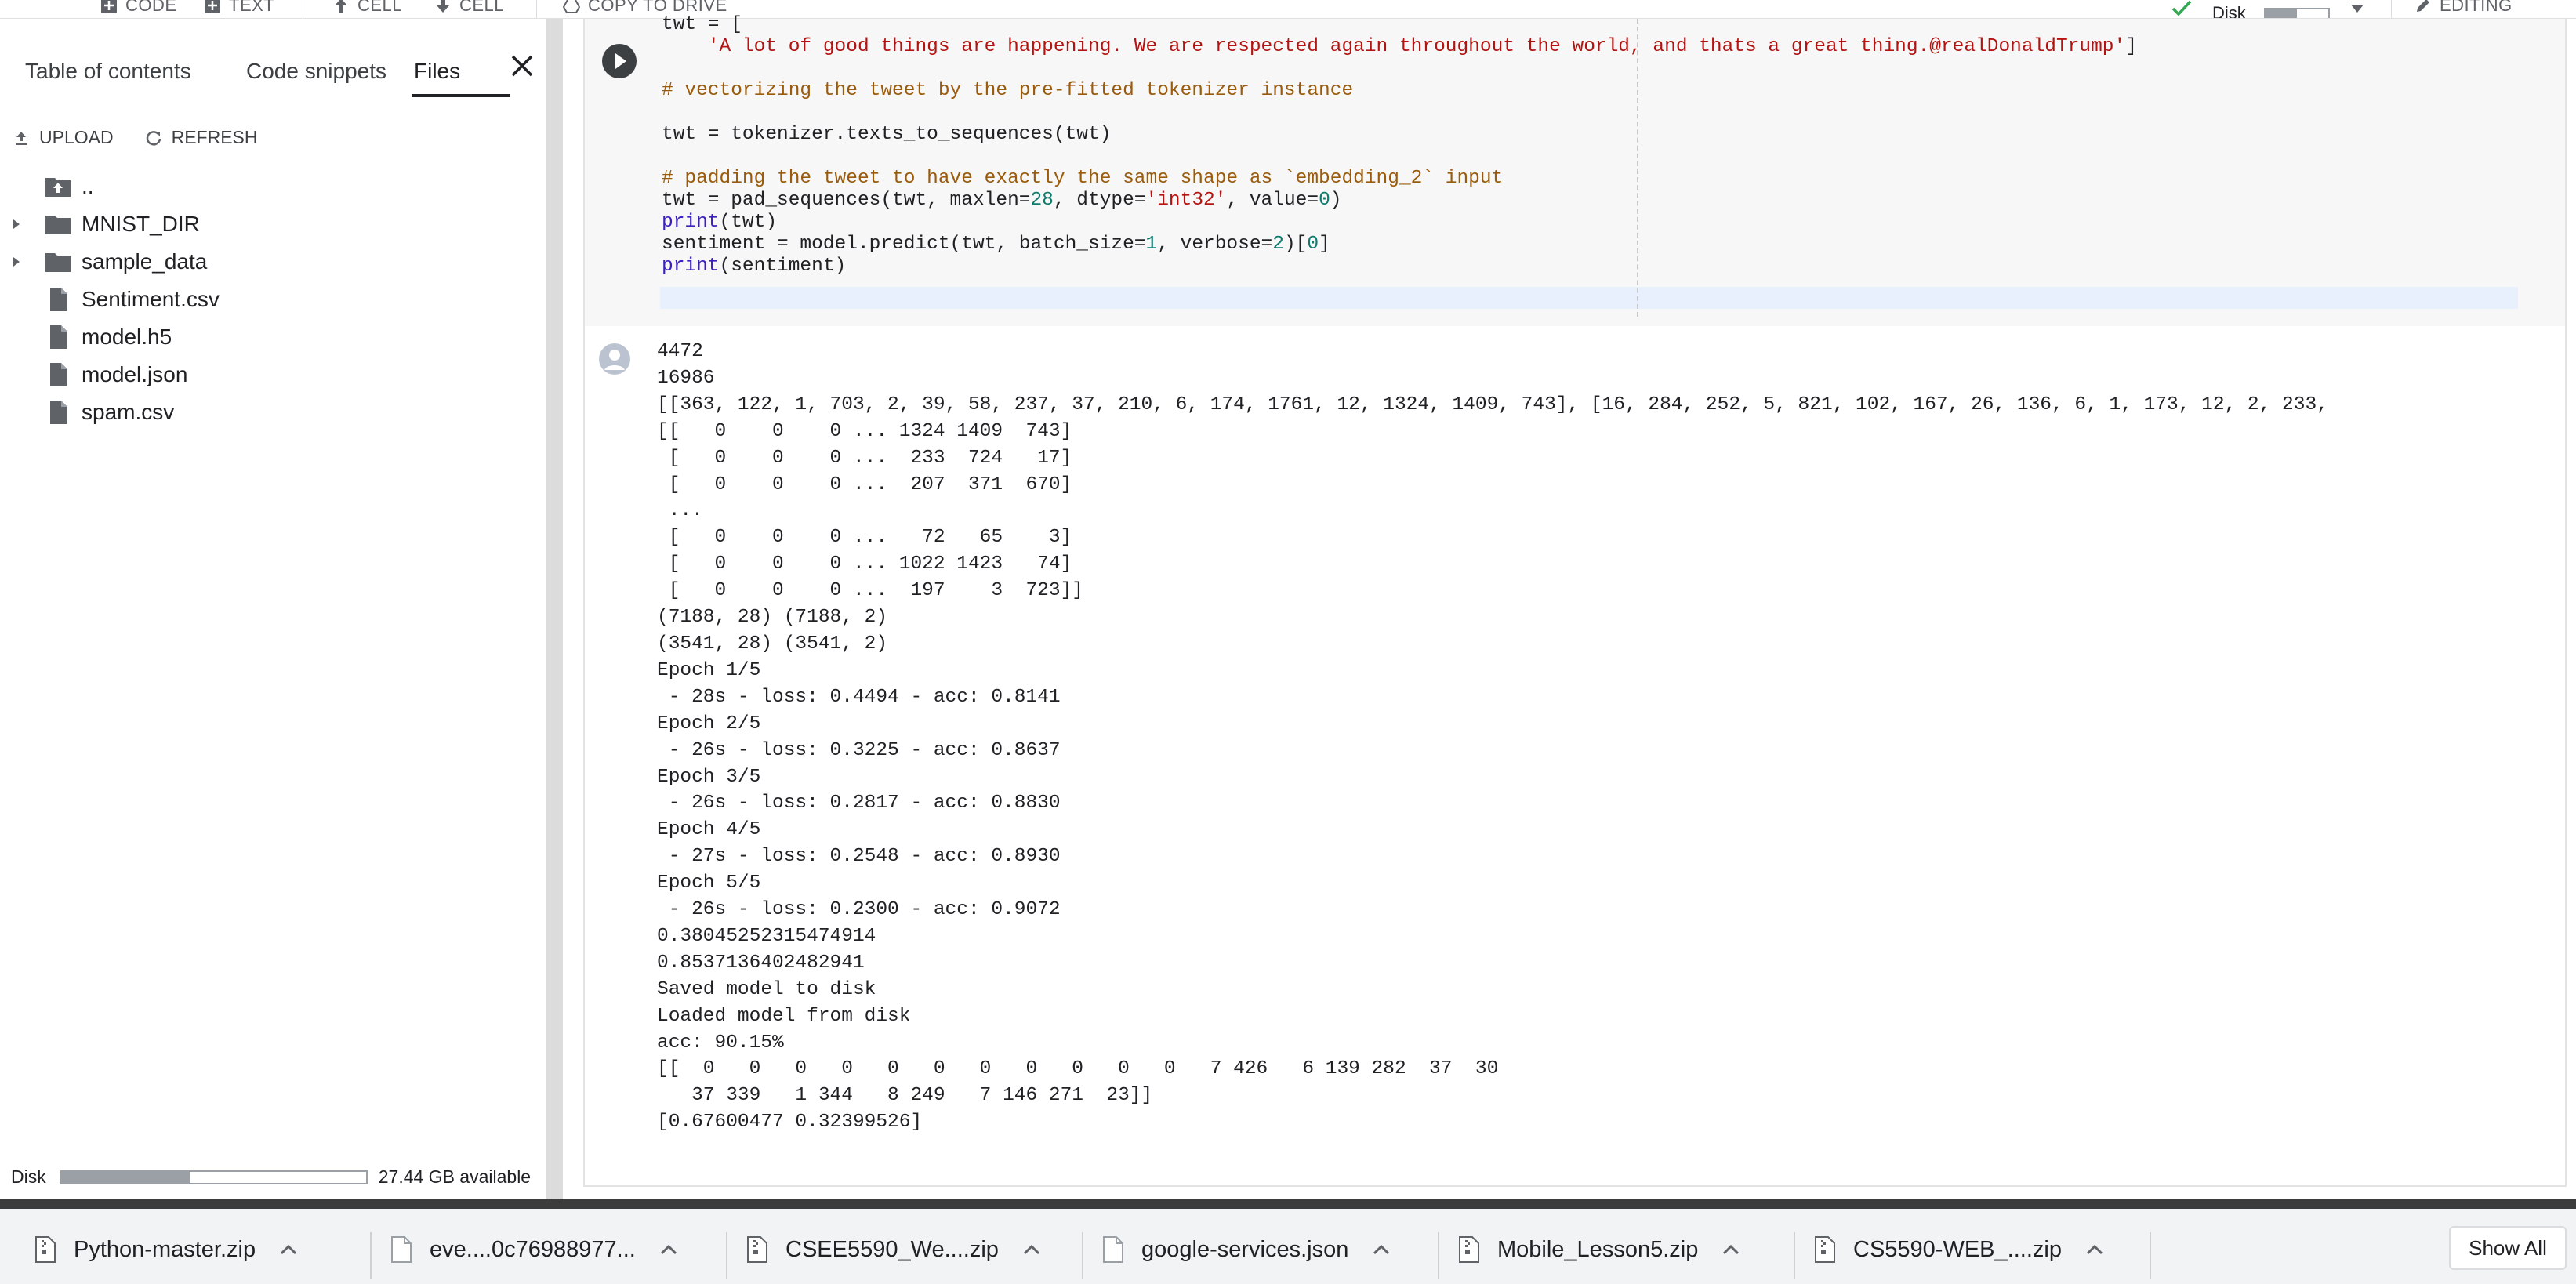 The image size is (2576, 1284). What do you see at coordinates (522, 66) in the screenshot?
I see `close-icon` at bounding box center [522, 66].